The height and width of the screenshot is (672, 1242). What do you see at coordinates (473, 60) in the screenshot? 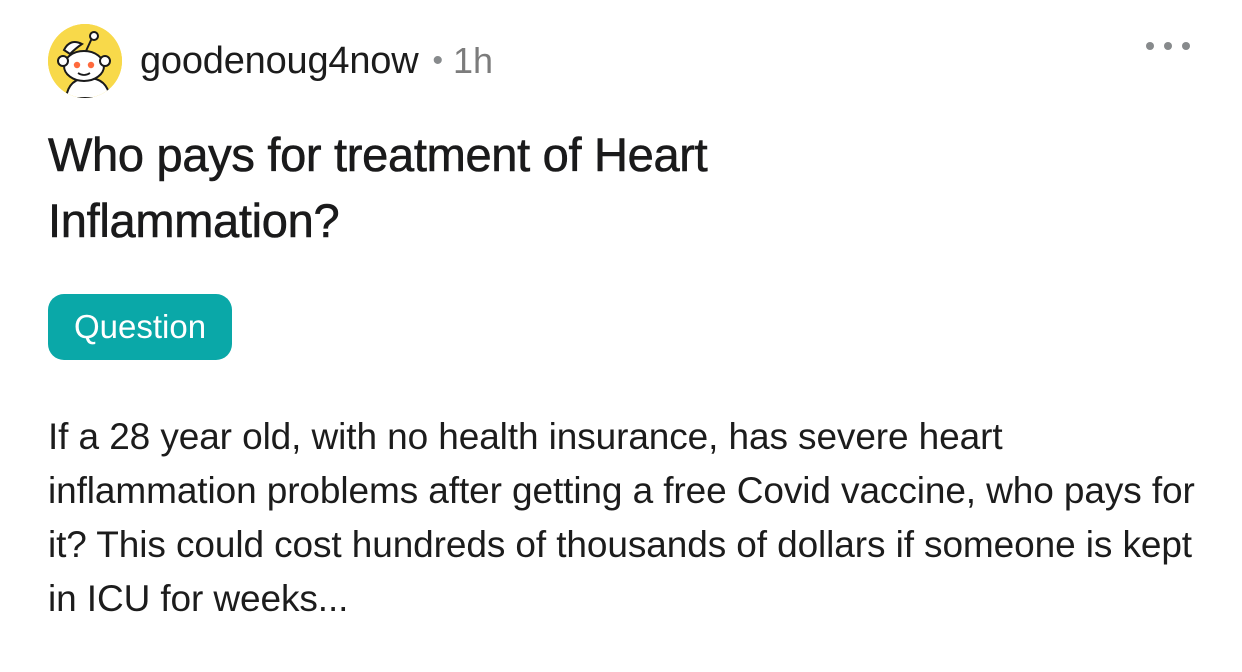
I see `post-timestamp: 1h` at bounding box center [473, 60].